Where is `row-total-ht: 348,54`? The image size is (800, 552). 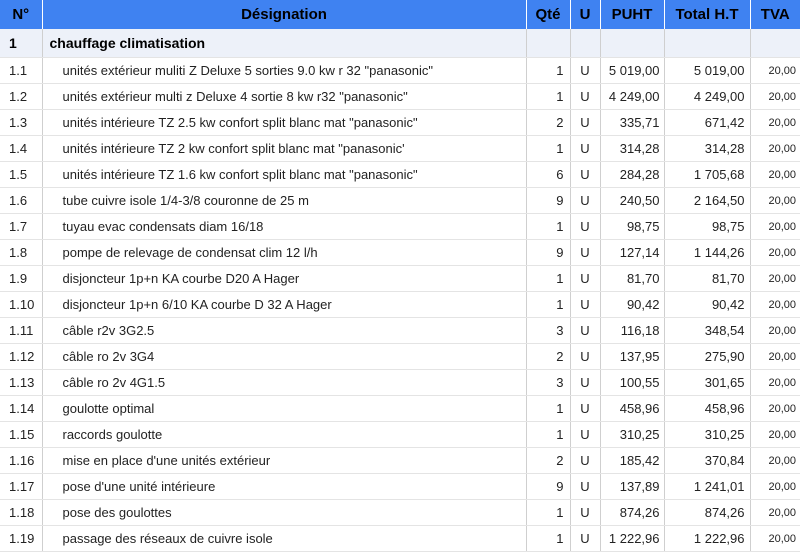
row-total-ht: 348,54 is located at coordinates (707, 330).